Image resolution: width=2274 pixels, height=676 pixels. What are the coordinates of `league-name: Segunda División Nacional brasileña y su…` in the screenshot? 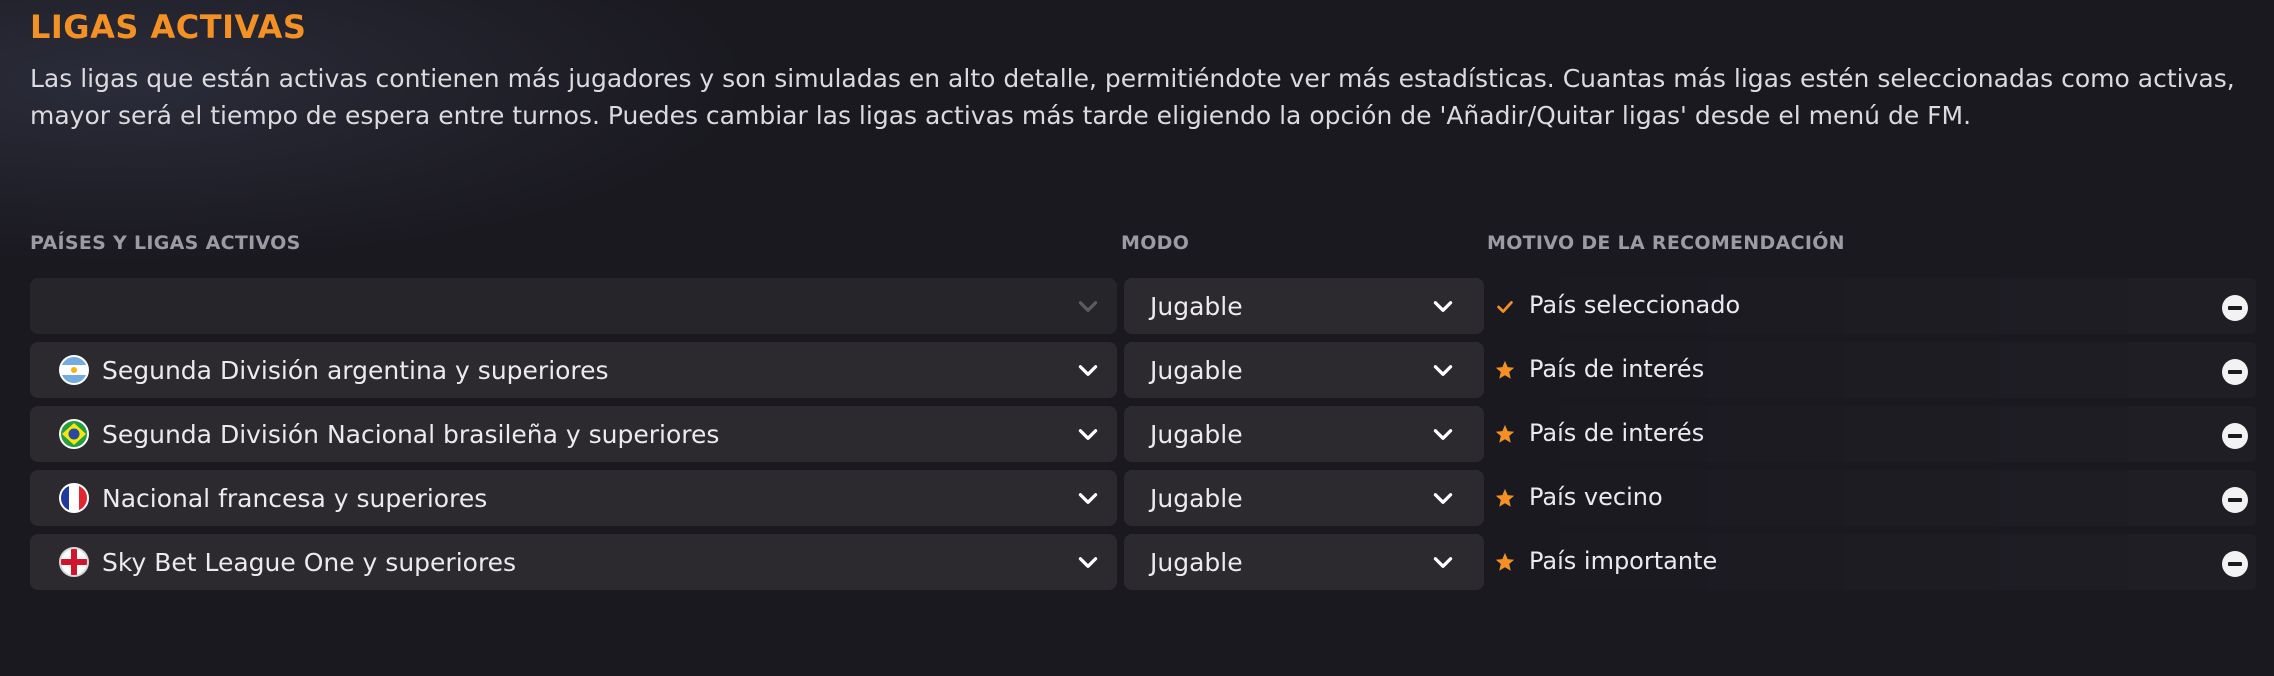 It's located at (411, 434).